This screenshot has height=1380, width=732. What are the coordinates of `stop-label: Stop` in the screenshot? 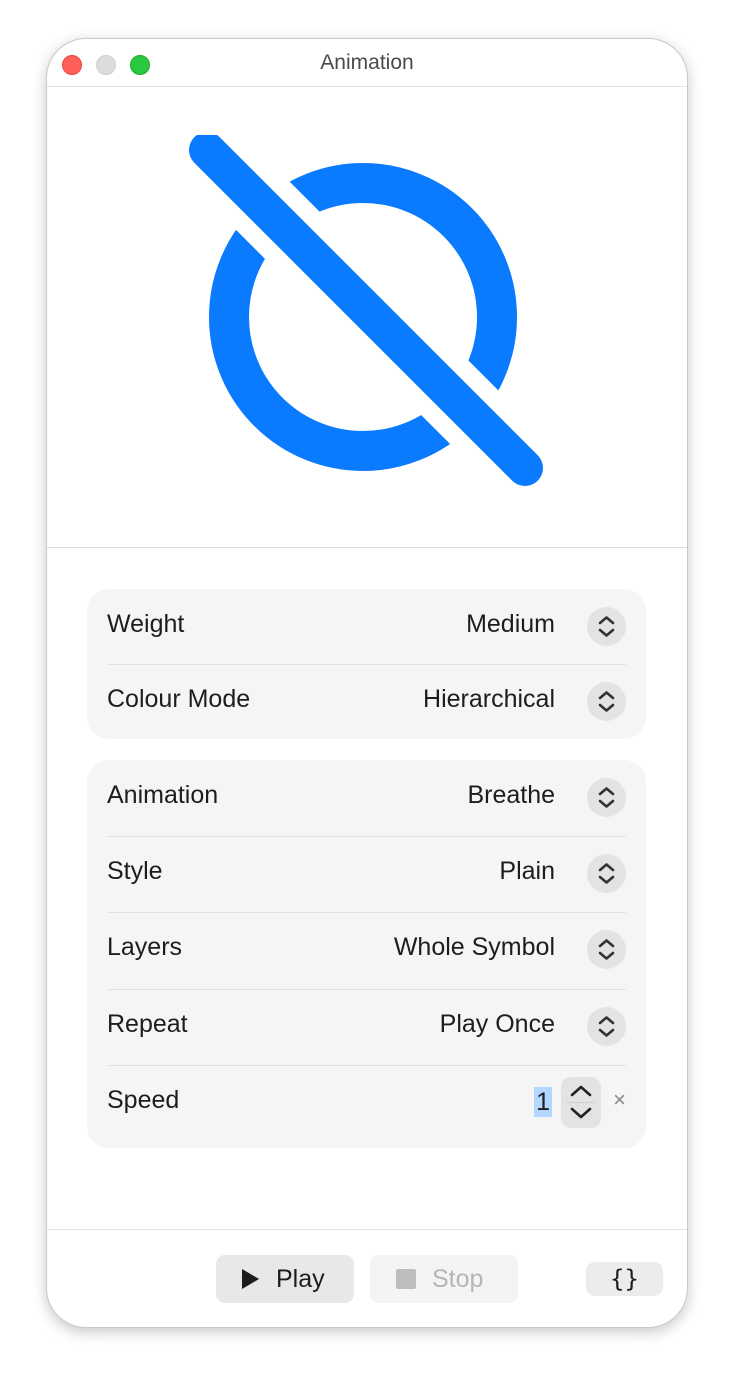 It's located at (458, 1278).